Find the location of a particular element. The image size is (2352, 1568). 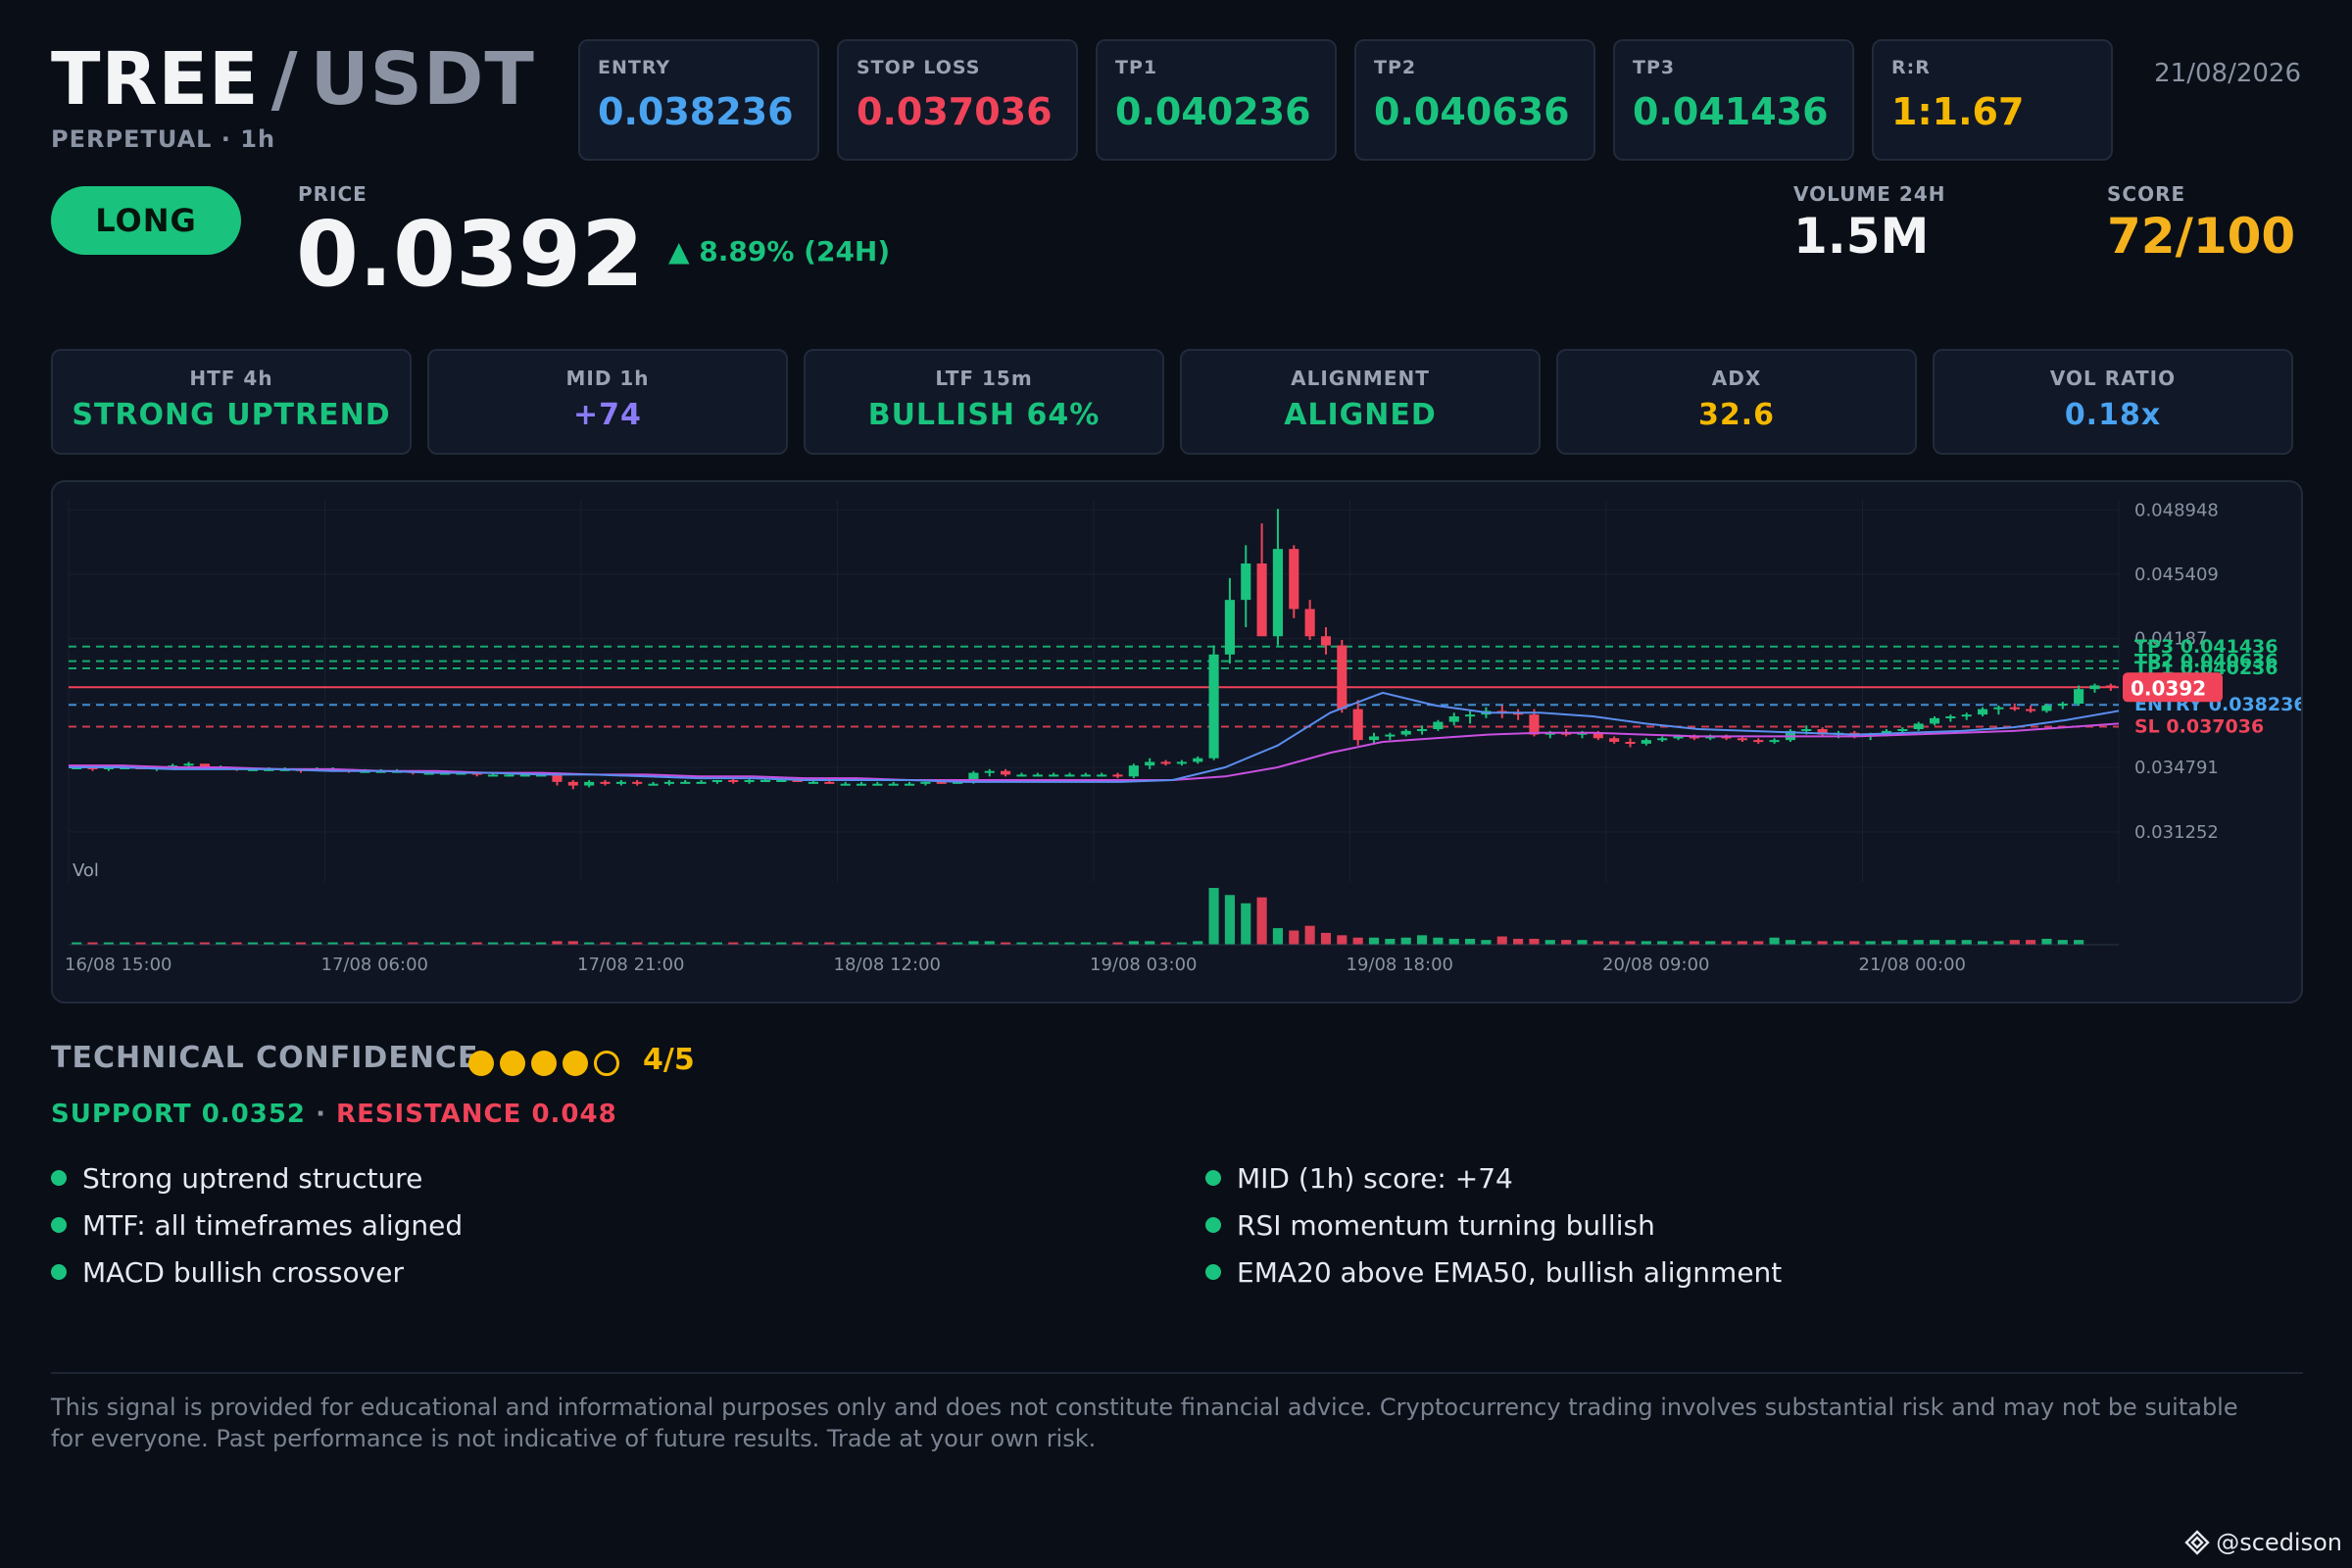

stat-value: 0.041436 is located at coordinates (1731, 111).